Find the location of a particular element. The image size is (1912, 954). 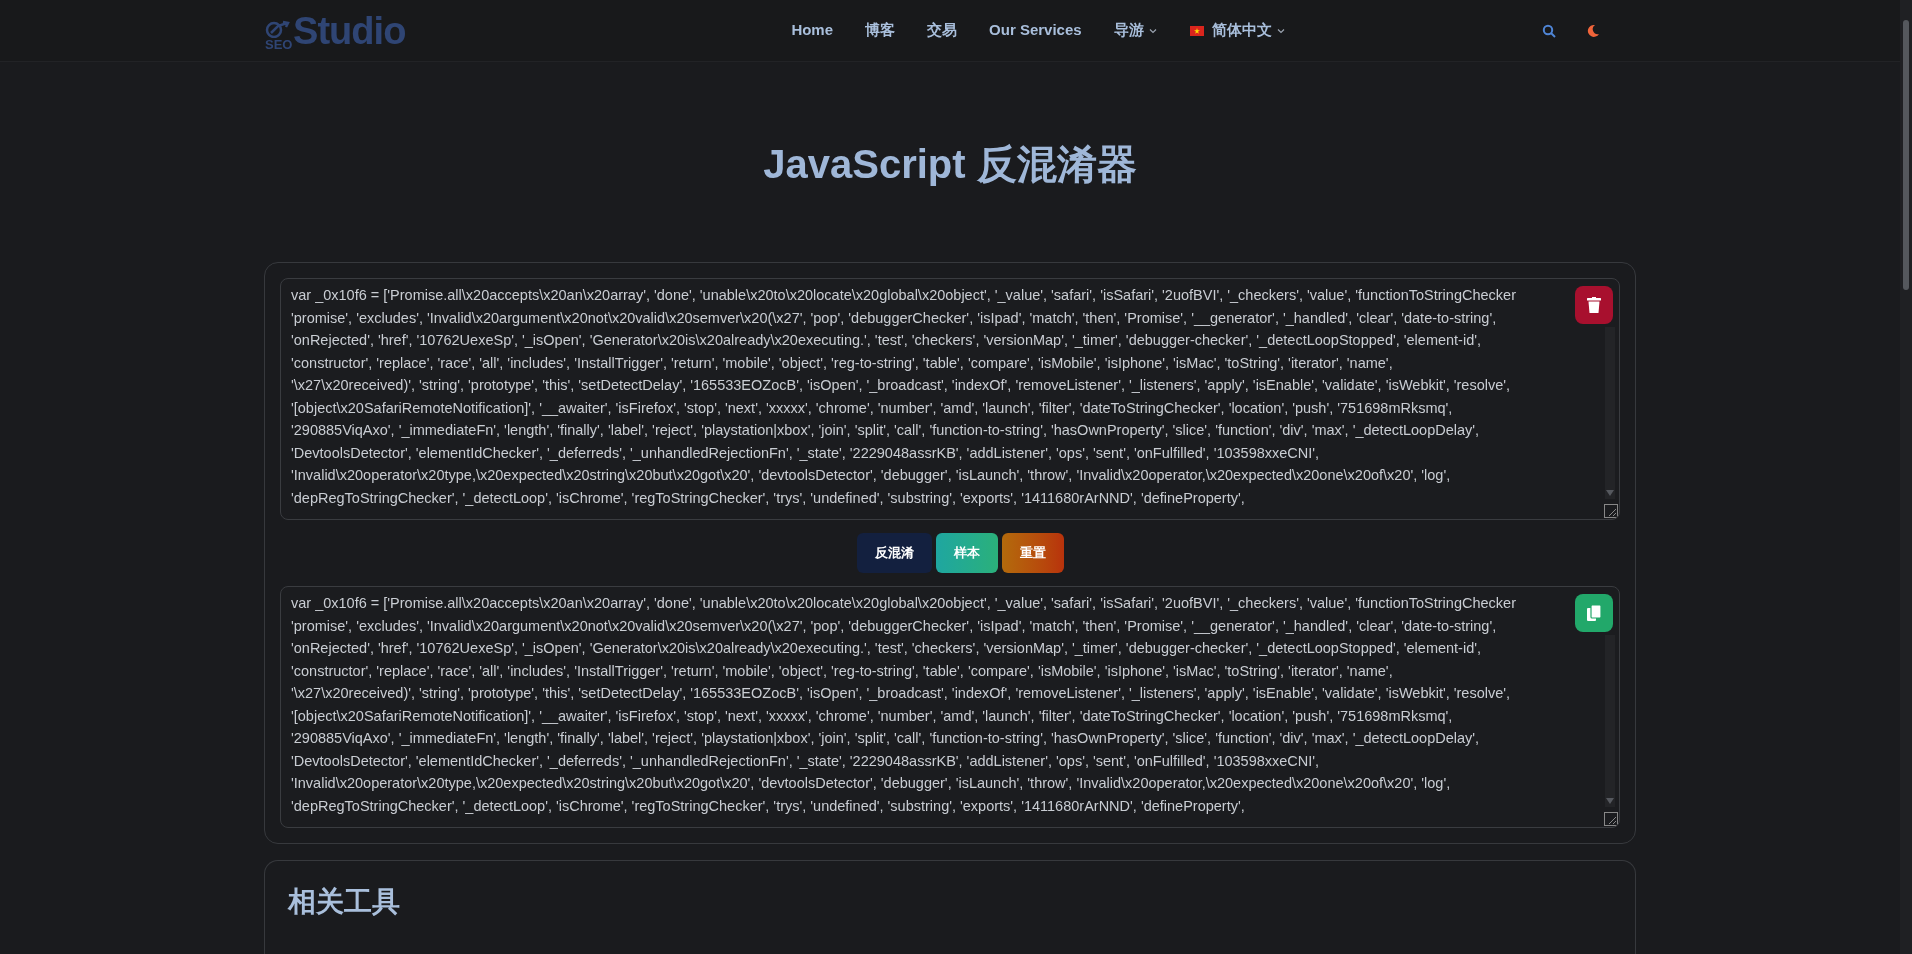

search-icon is located at coordinates (1549, 30).